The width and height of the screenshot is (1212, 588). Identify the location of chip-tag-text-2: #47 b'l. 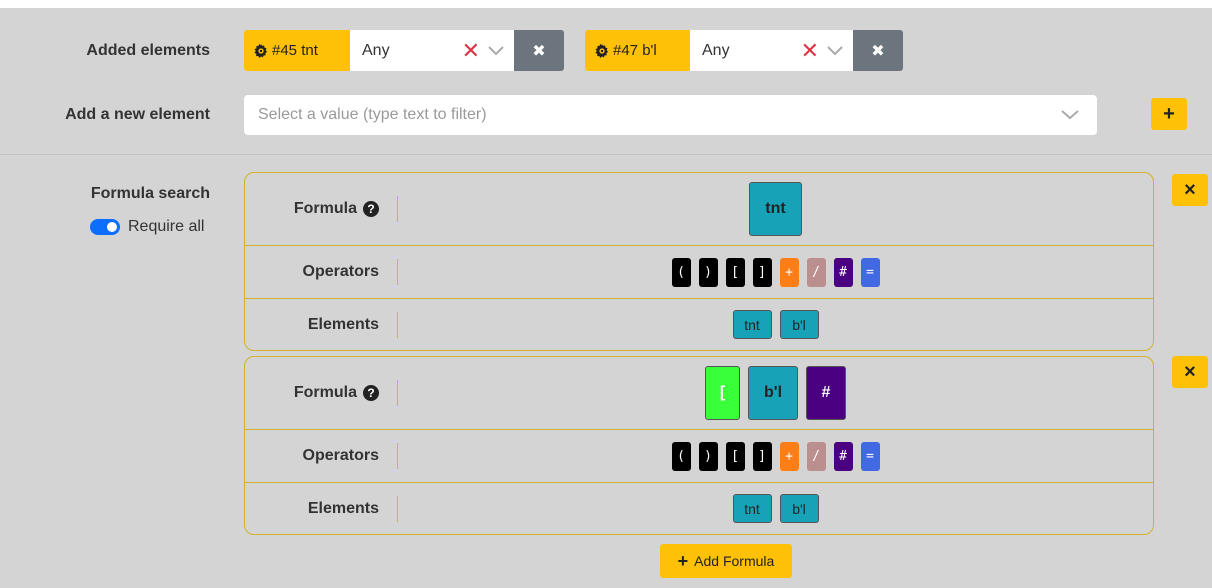
(635, 50).